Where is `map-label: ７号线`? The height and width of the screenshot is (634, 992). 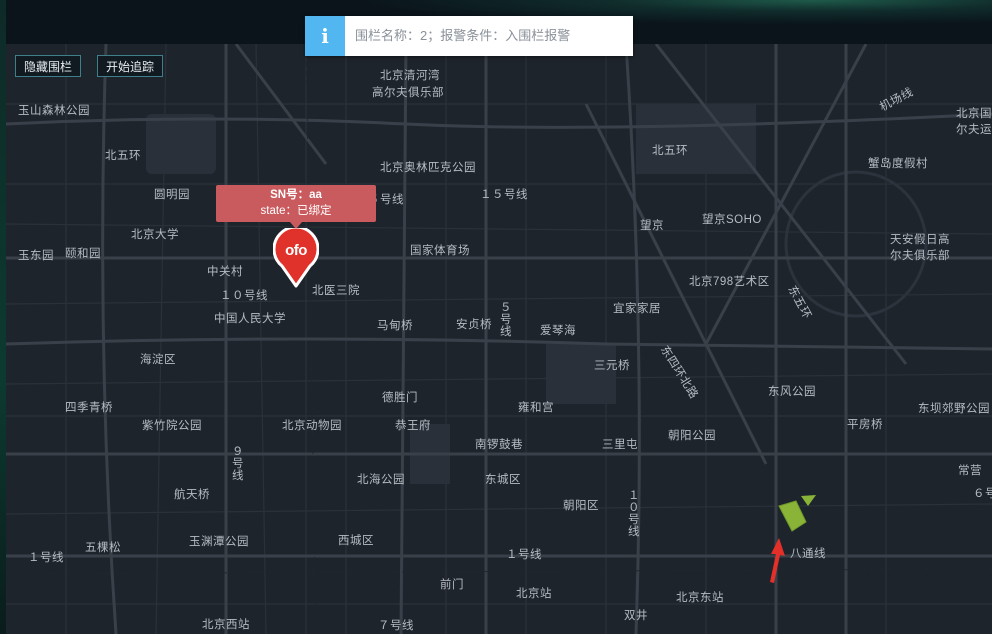
map-label: ７号线 is located at coordinates (396, 626).